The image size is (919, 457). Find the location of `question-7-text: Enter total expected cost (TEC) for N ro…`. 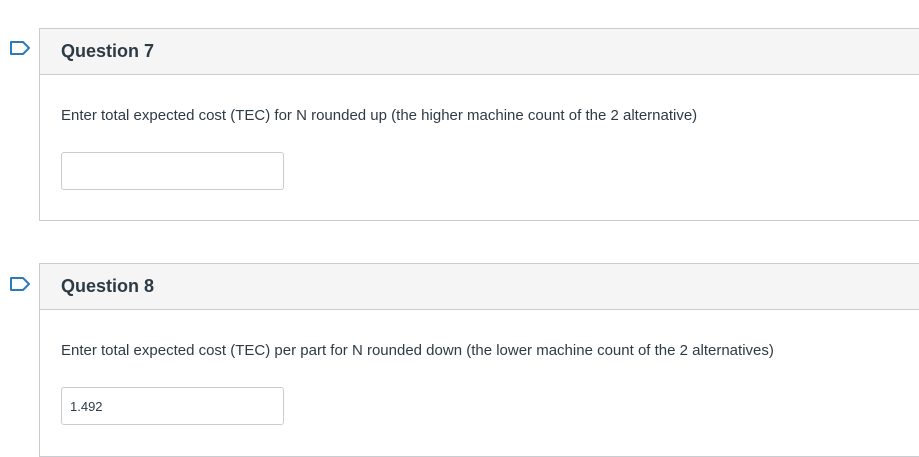

question-7-text: Enter total expected cost (TEC) for N ro… is located at coordinates (379, 115).